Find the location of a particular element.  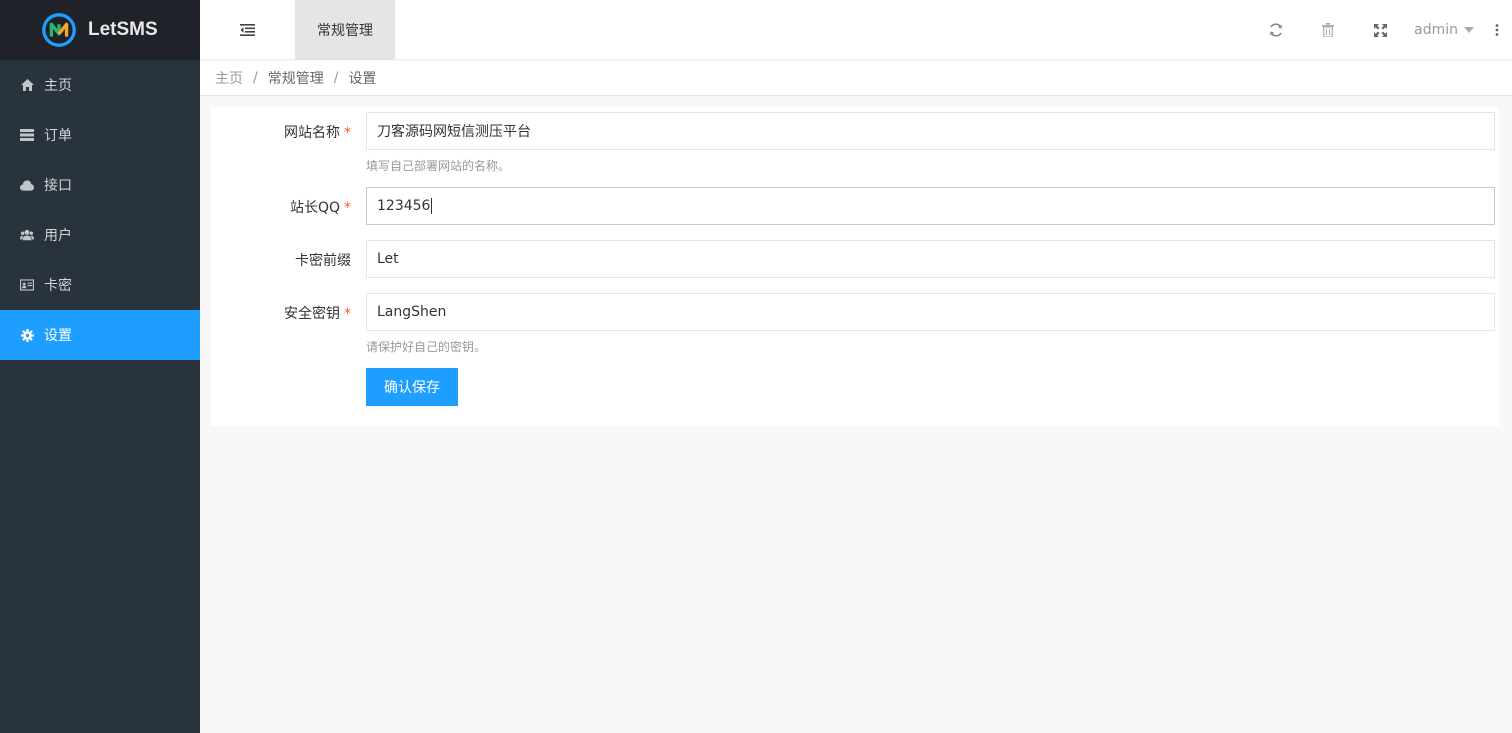

sidebar: LetSMS 主页 订单 接口 用户 卡密 设置 is located at coordinates (100, 366).